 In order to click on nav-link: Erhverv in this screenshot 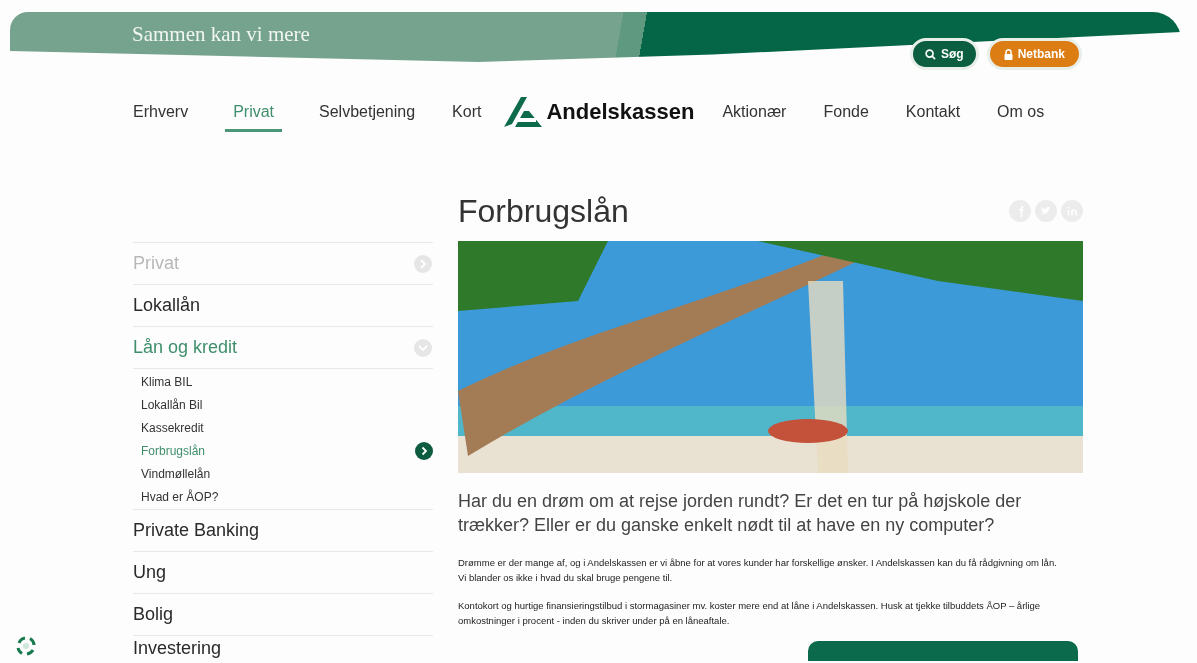, I will do `click(161, 117)`.